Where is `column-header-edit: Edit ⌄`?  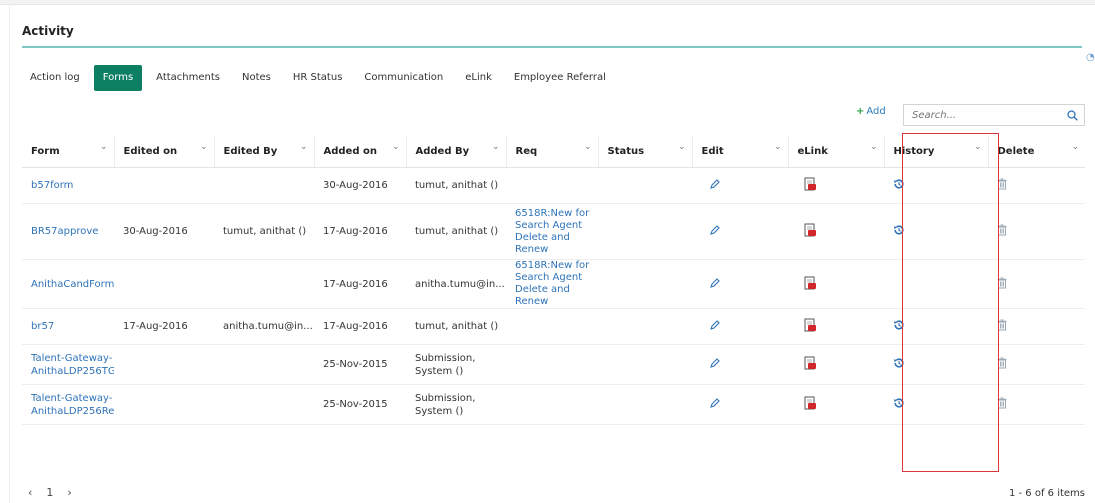 column-header-edit: Edit ⌄ is located at coordinates (739, 151).